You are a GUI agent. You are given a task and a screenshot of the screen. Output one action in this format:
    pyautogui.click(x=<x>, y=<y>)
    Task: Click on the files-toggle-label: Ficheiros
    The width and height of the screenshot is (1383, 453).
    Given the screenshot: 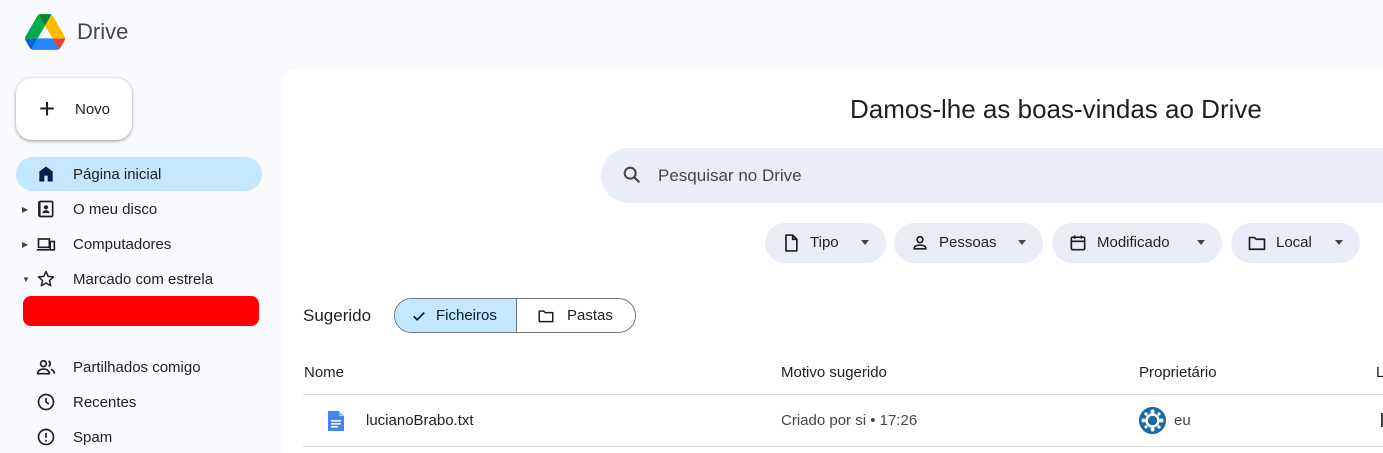 What is the action you would take?
    pyautogui.click(x=466, y=315)
    